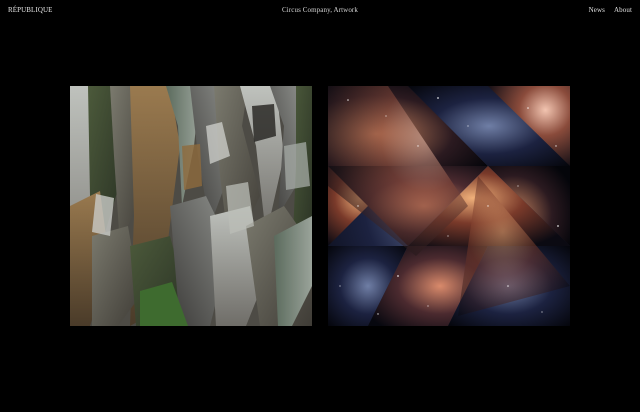 This screenshot has width=640, height=412. I want to click on nav-link-about: About, so click(623, 10).